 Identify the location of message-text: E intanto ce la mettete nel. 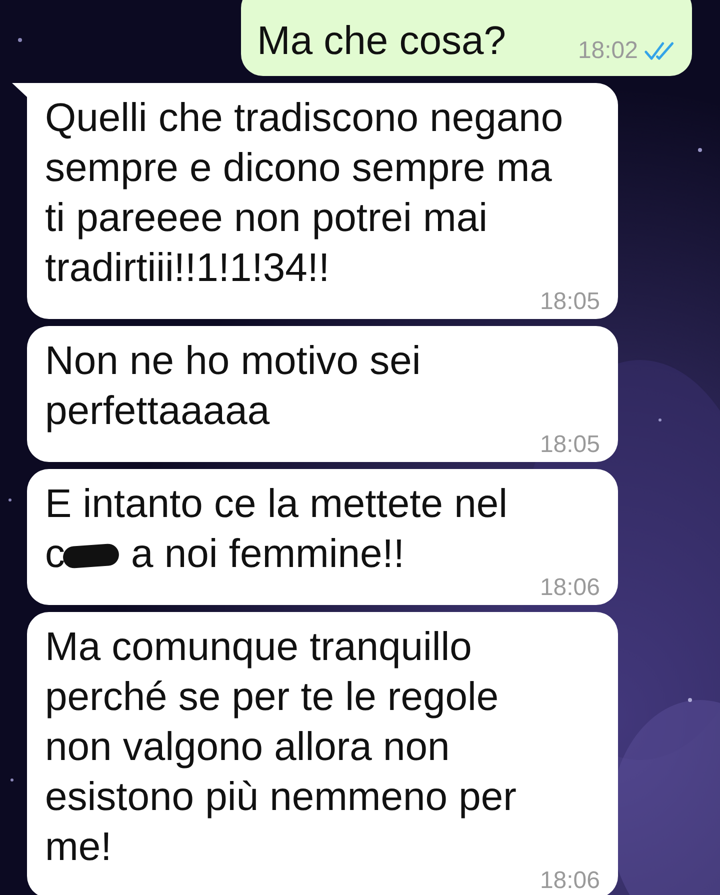
(276, 504).